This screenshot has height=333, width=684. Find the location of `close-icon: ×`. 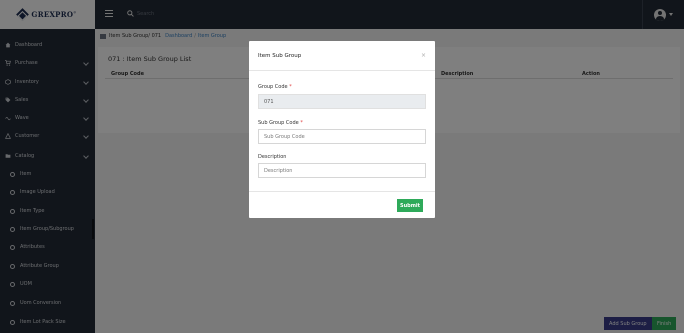

close-icon: × is located at coordinates (423, 55).